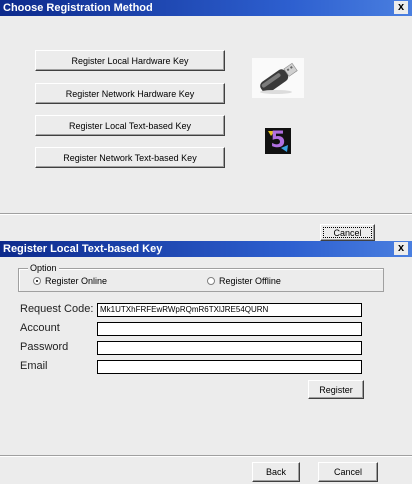 The image size is (412, 484). I want to click on register-offline-radio: Register Offline, so click(244, 281).